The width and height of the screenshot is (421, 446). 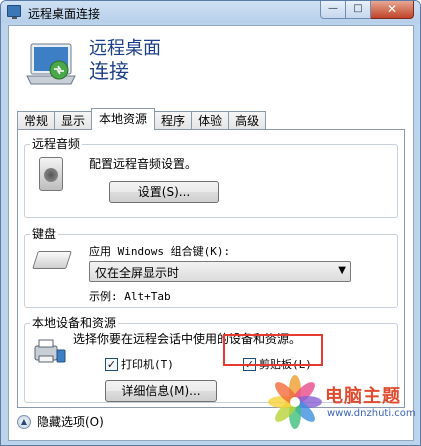 I want to click on minimize-button: —, so click(x=333, y=10).